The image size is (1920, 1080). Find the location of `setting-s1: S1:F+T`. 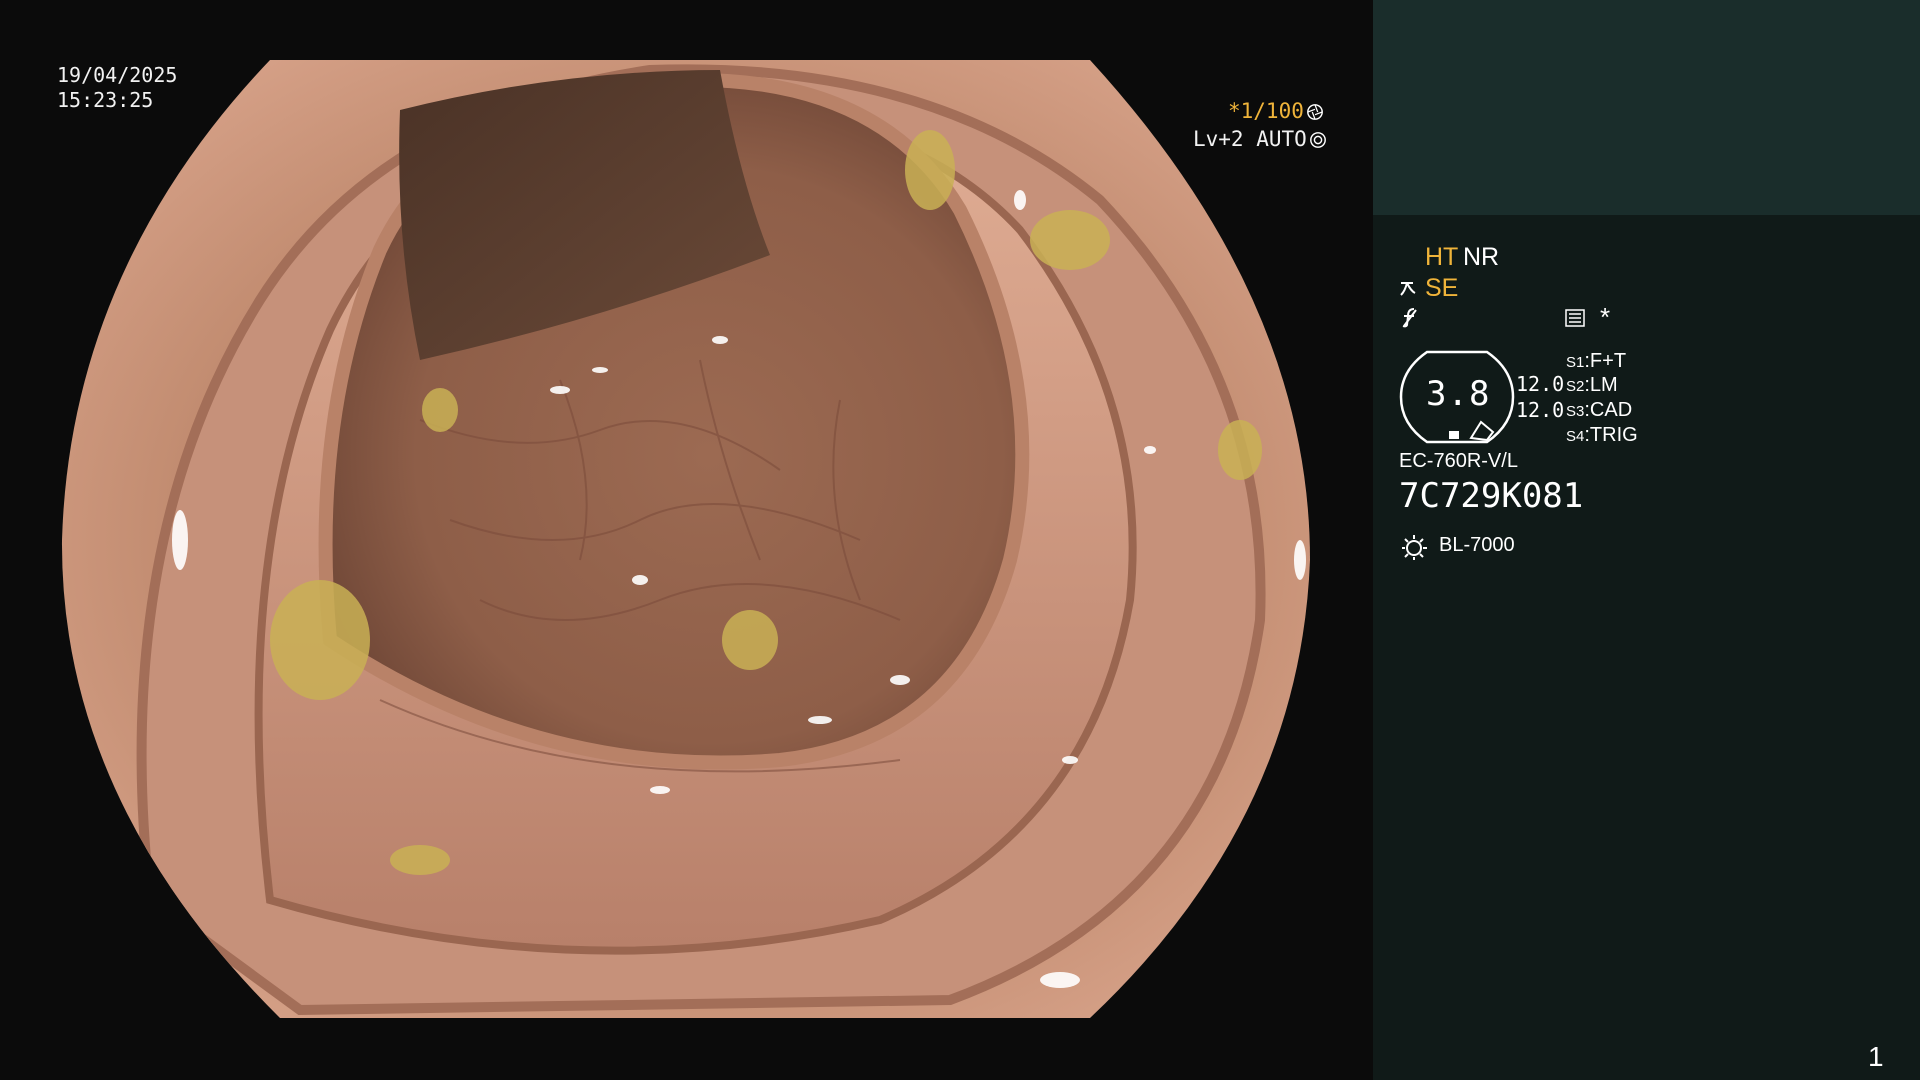

setting-s1: S1:F+T is located at coordinates (1596, 361).